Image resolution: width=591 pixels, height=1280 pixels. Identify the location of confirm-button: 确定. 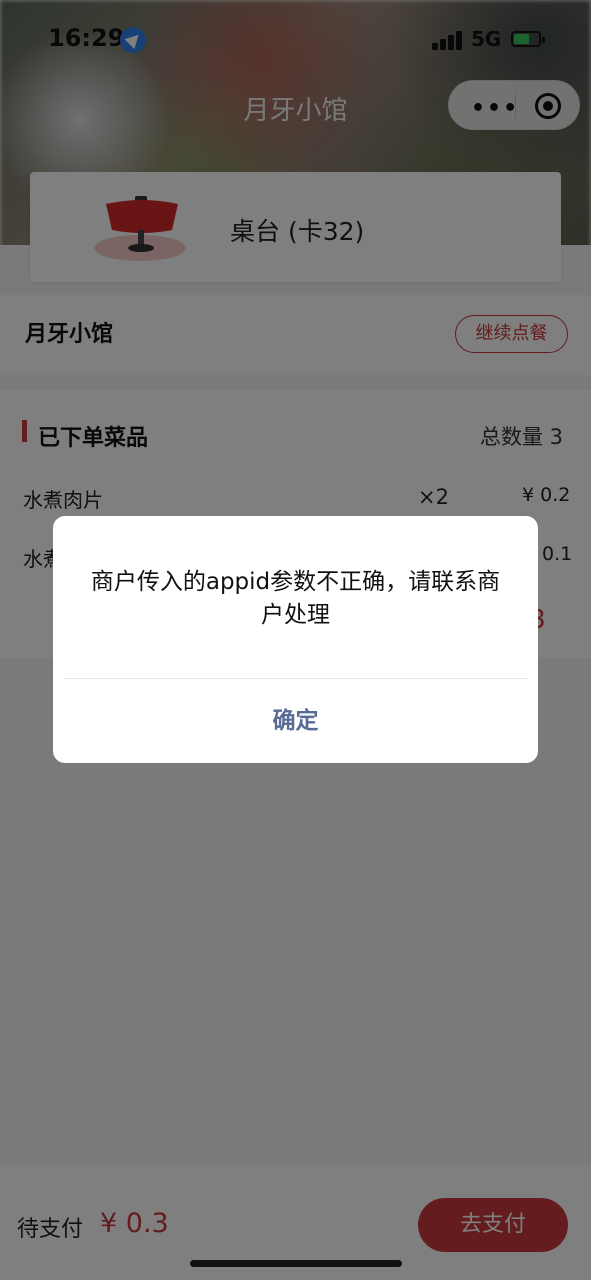
(295, 721).